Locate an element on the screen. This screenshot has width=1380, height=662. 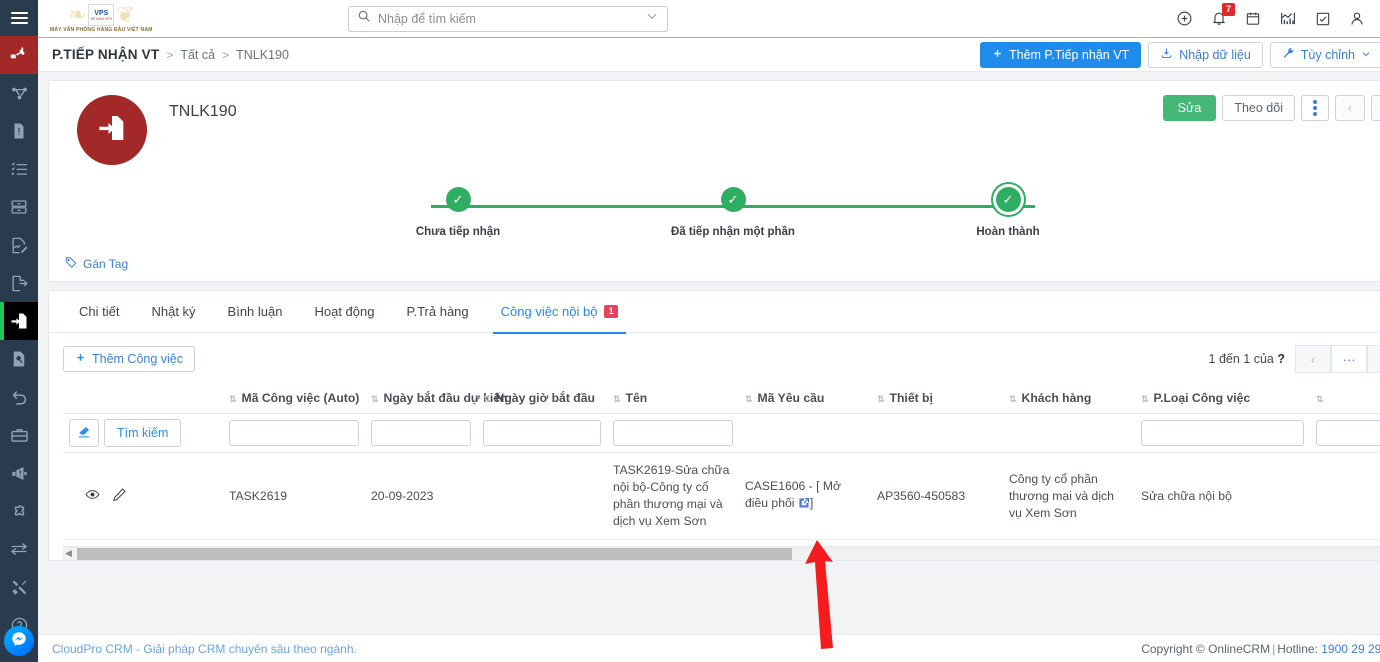
plus-icon is located at coordinates (80, 359).